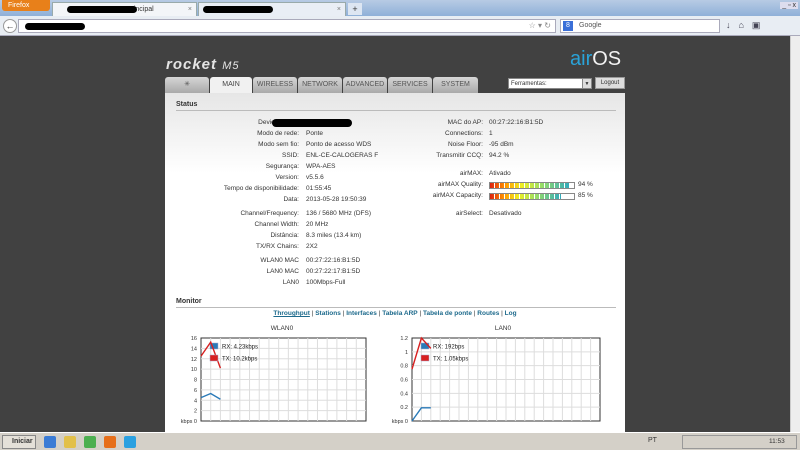 The height and width of the screenshot is (450, 800). What do you see at coordinates (195, 401) in the screenshot?
I see `y-tick-label: 4` at bounding box center [195, 401].